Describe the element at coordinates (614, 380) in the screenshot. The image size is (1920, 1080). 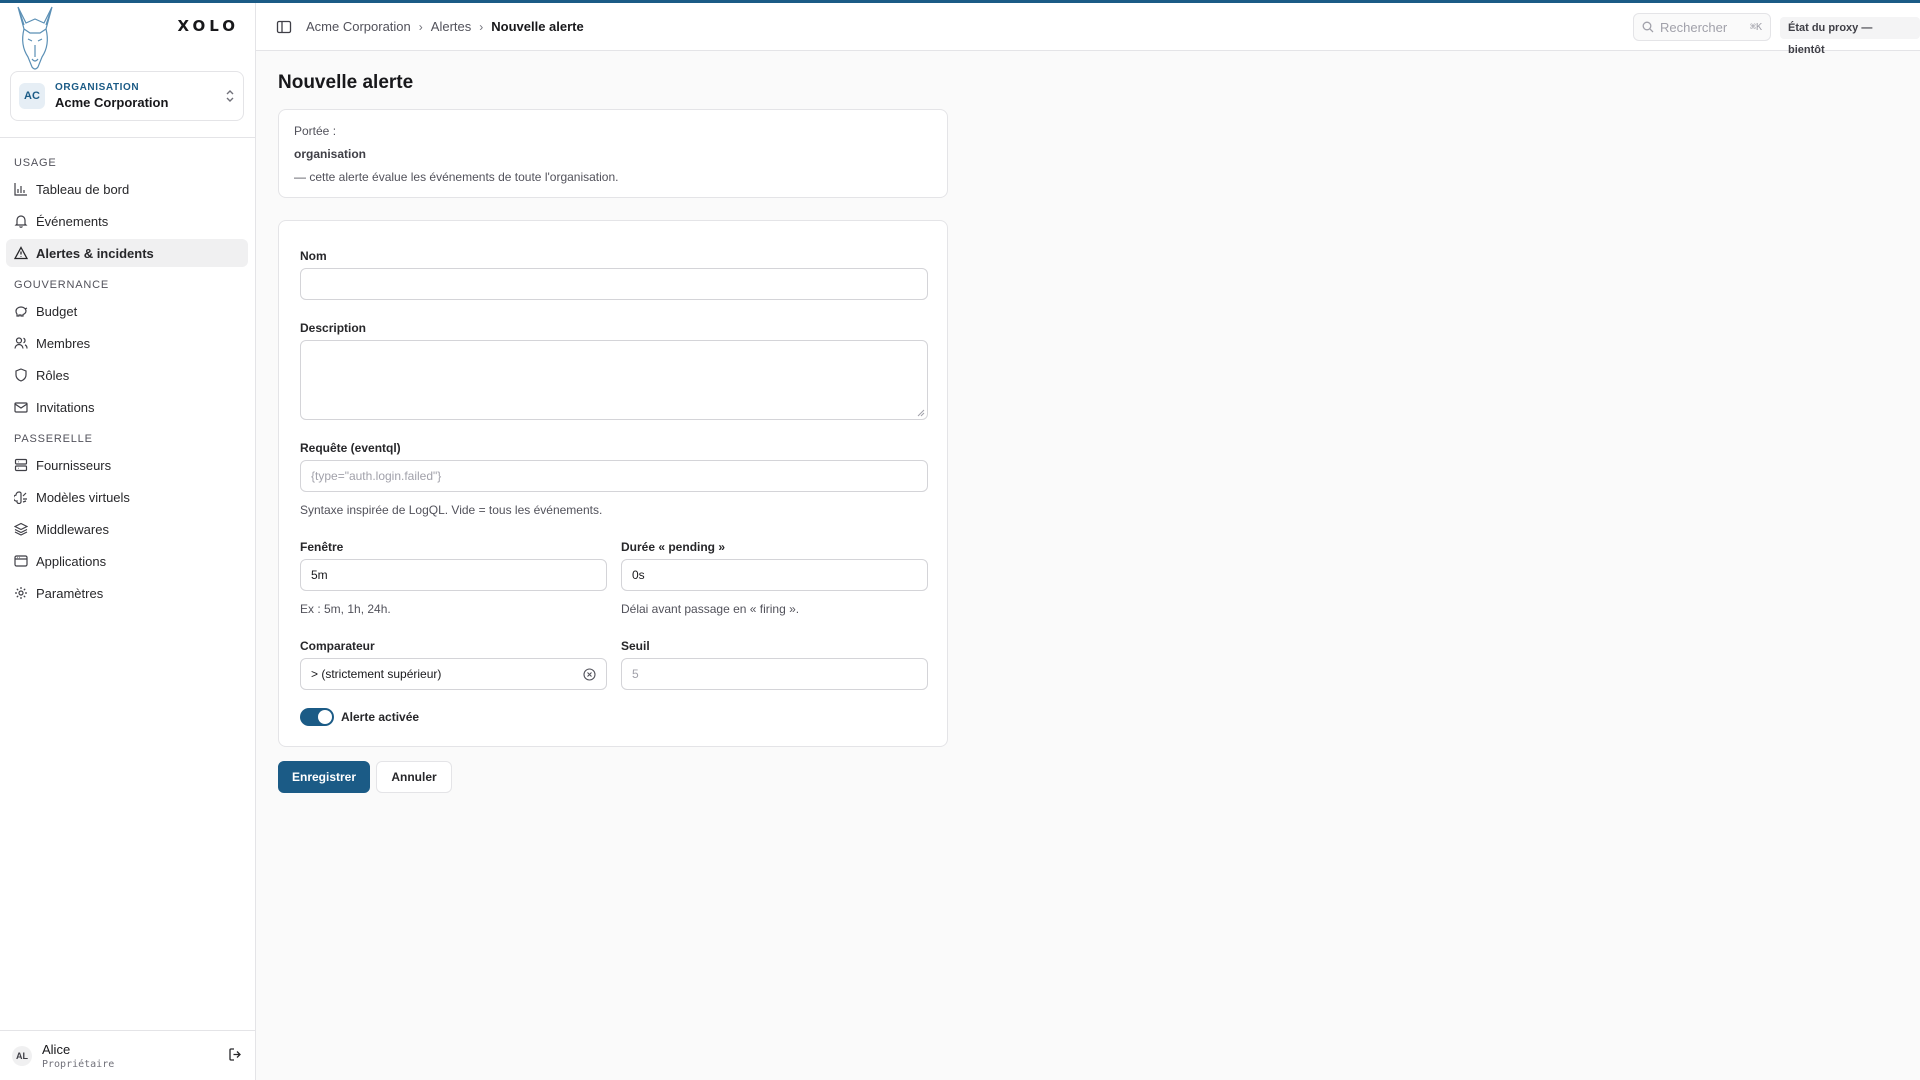
I see `description-textarea` at that location.